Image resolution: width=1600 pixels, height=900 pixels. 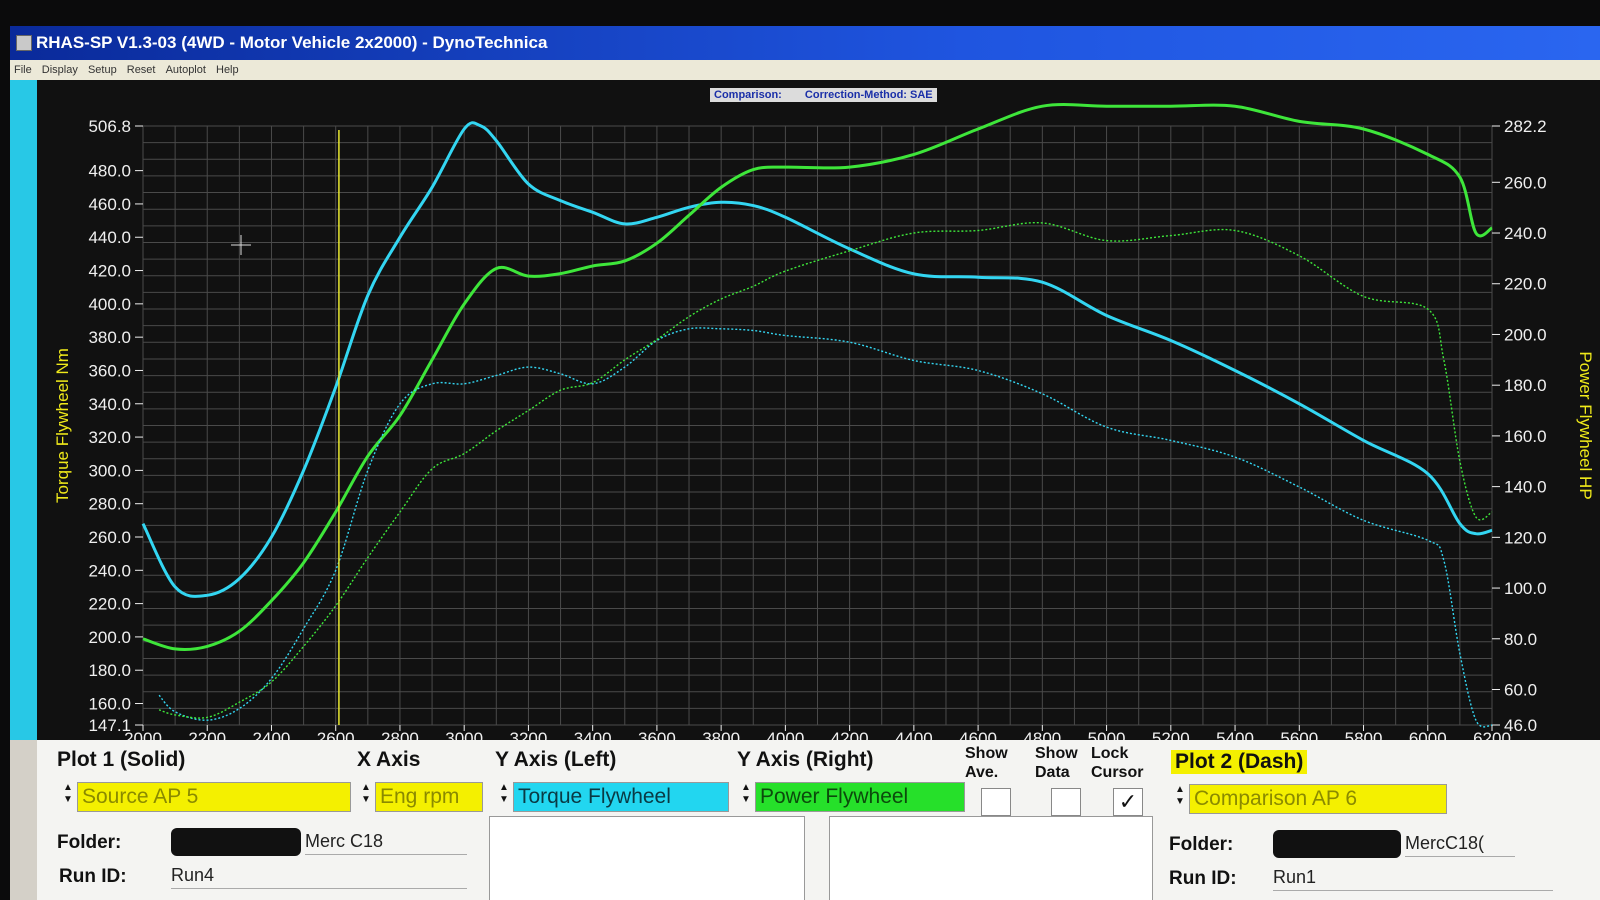 What do you see at coordinates (593, 734) in the screenshot?
I see `x-tick-label: 3400` at bounding box center [593, 734].